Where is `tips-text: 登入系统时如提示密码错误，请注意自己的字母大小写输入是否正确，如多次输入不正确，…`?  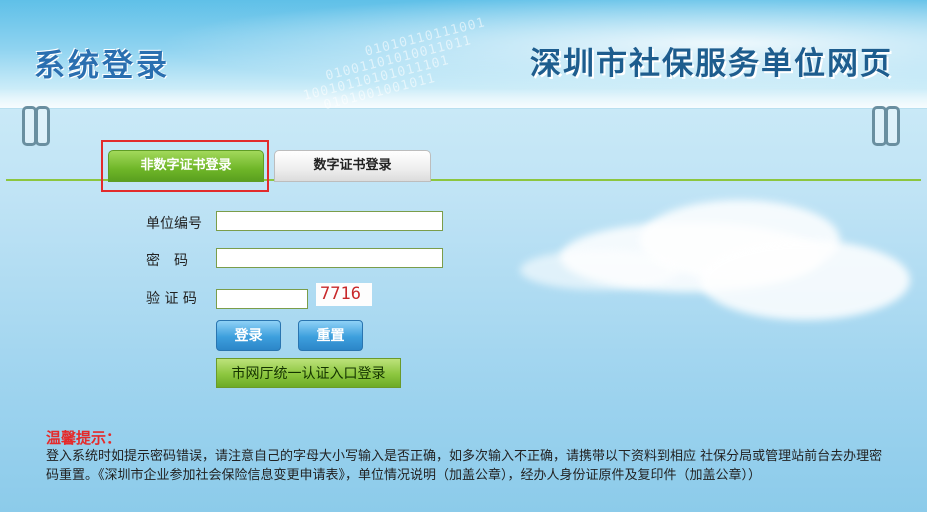 tips-text: 登入系统时如提示密码错误，请注意自己的字母大小写输入是否正确，如多次输入不正确，… is located at coordinates (464, 466).